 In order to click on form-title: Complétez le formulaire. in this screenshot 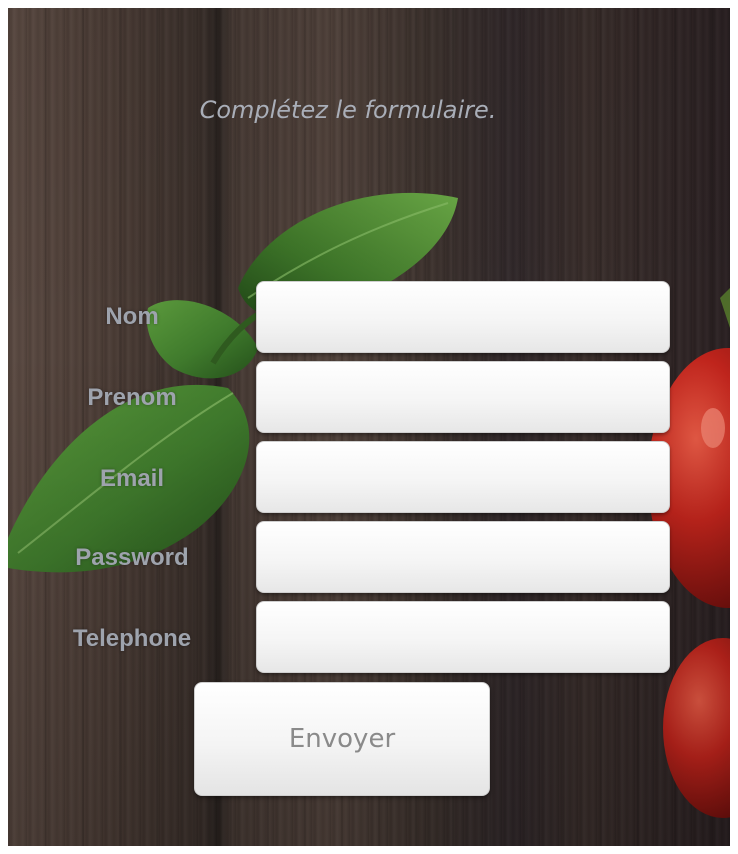, I will do `click(348, 110)`.